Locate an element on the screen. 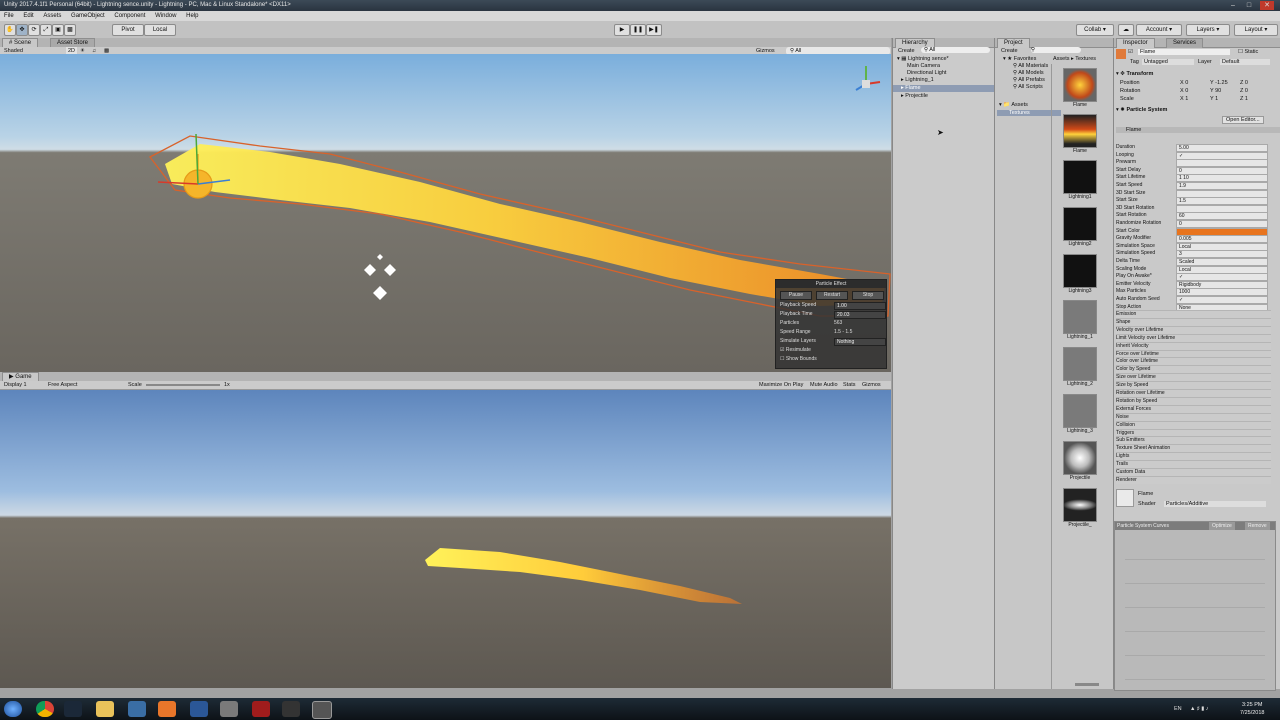 The height and width of the screenshot is (720, 1280). close-icon: ✕ is located at coordinates (1267, 5).